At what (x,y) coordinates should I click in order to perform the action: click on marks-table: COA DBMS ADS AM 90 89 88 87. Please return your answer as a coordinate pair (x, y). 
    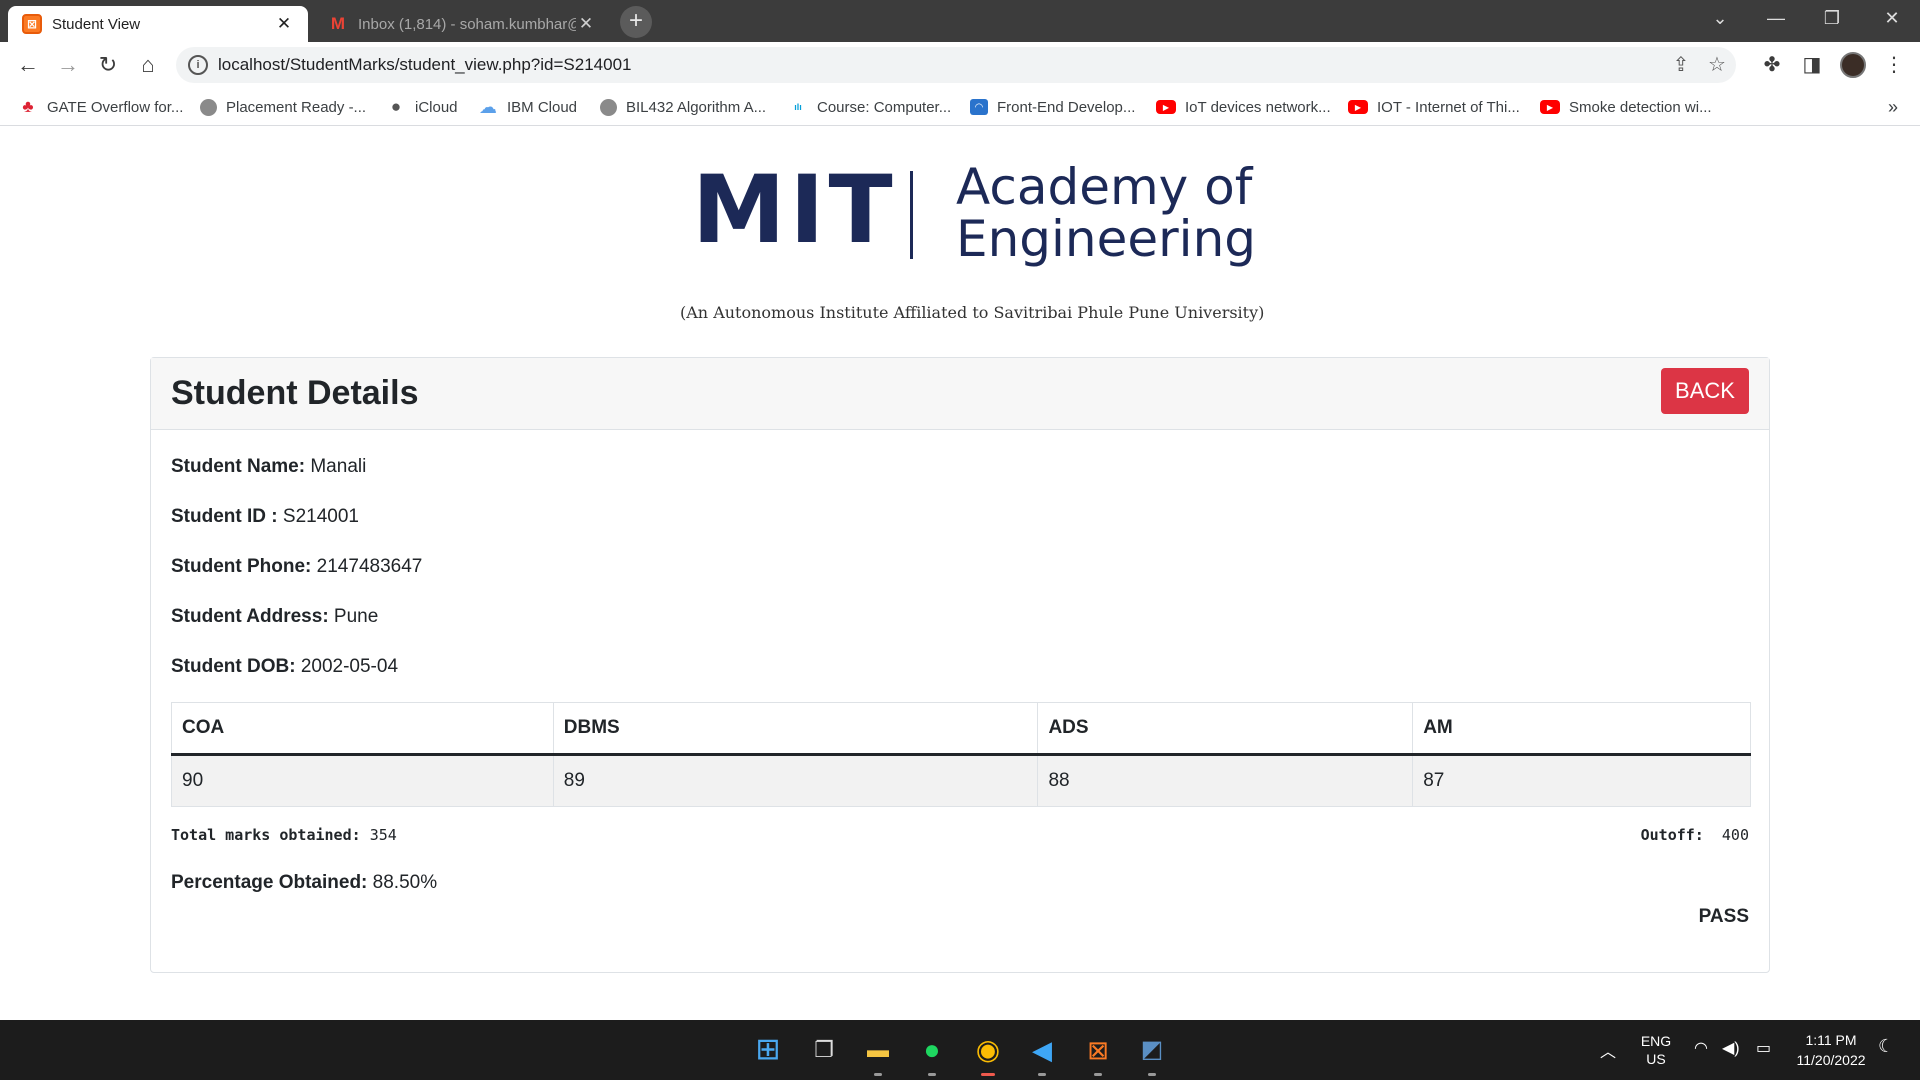
    Looking at the image, I should click on (961, 754).